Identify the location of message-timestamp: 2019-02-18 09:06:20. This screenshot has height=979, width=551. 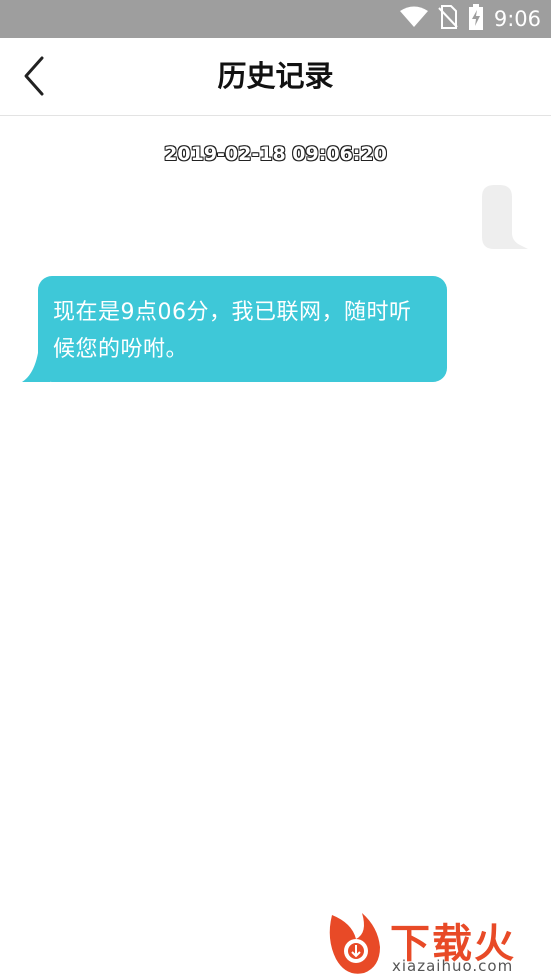
(275, 154).